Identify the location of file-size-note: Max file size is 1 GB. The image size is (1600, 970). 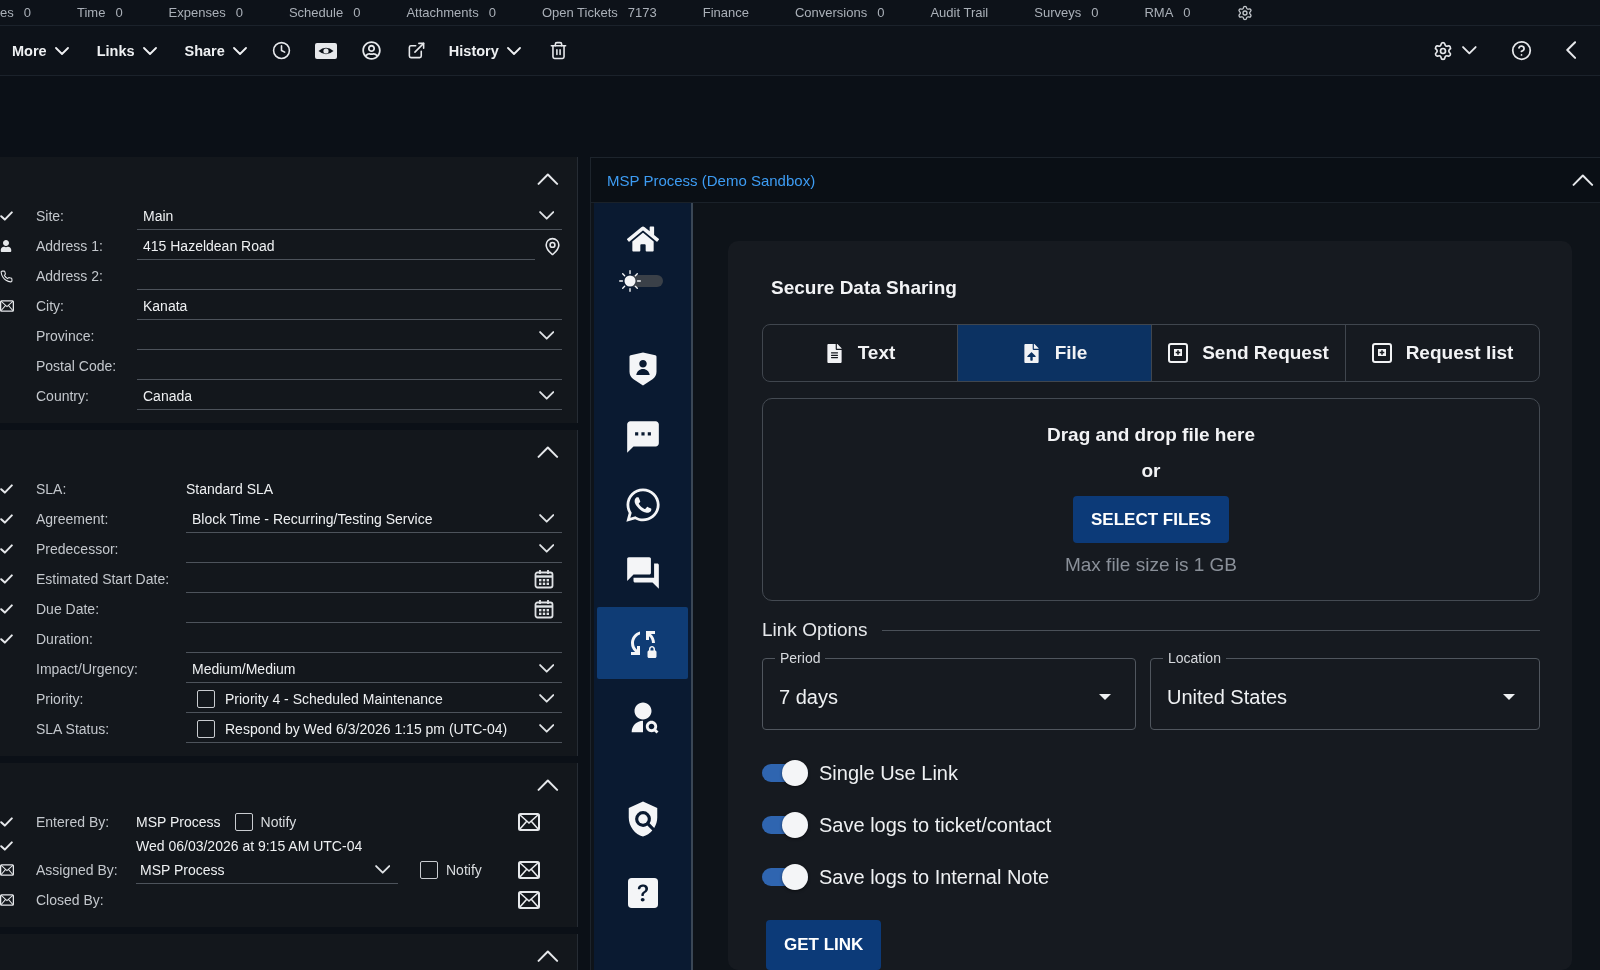
(1151, 565).